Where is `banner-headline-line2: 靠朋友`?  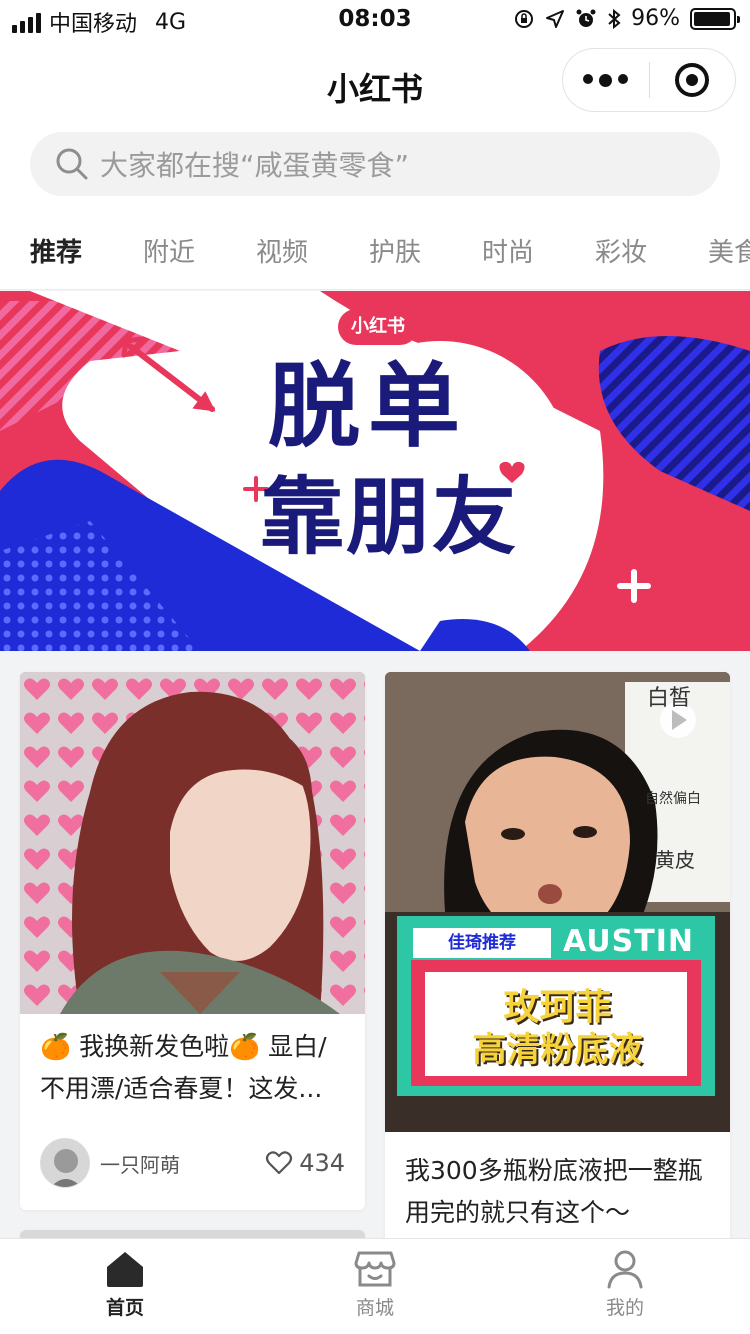
banner-headline-line2: 靠朋友 is located at coordinates (389, 517).